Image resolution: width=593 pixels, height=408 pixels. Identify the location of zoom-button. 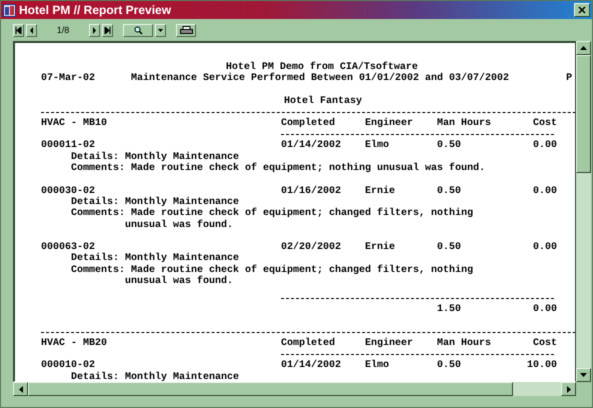
(138, 30).